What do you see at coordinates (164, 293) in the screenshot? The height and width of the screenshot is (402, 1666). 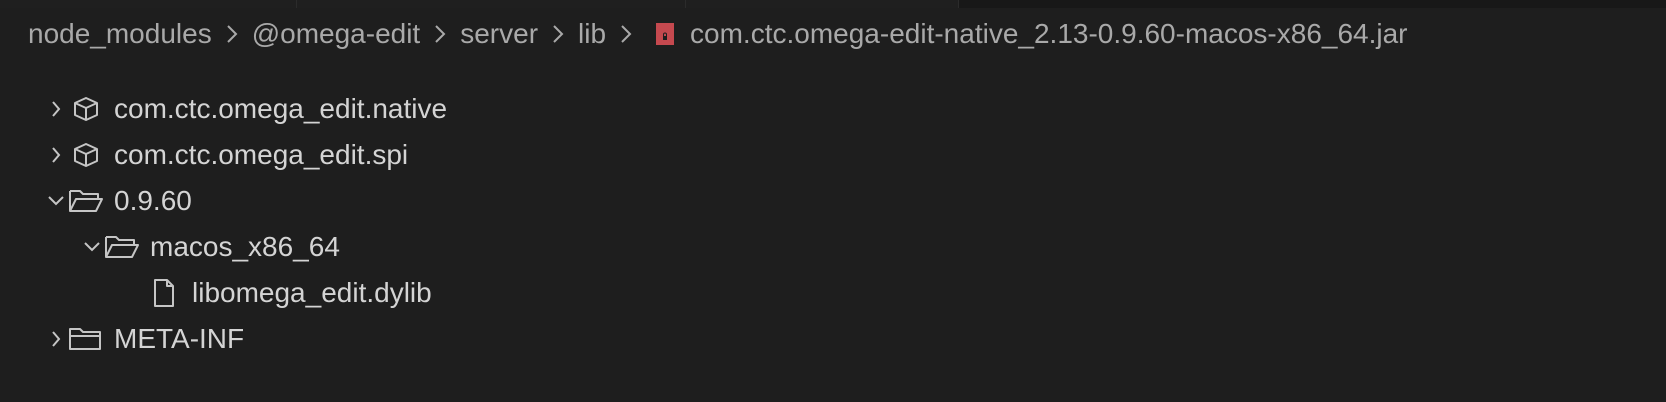 I see `file-icon` at bounding box center [164, 293].